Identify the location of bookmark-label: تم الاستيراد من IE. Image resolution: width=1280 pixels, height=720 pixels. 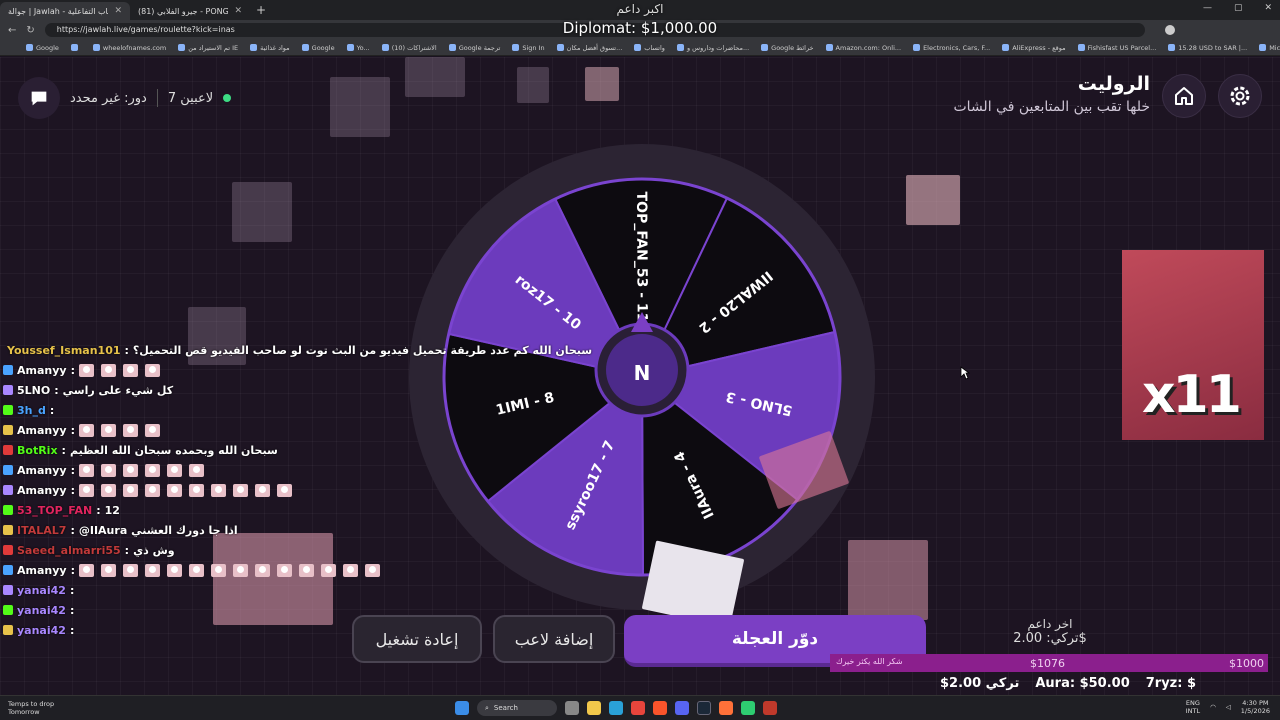
(213, 47).